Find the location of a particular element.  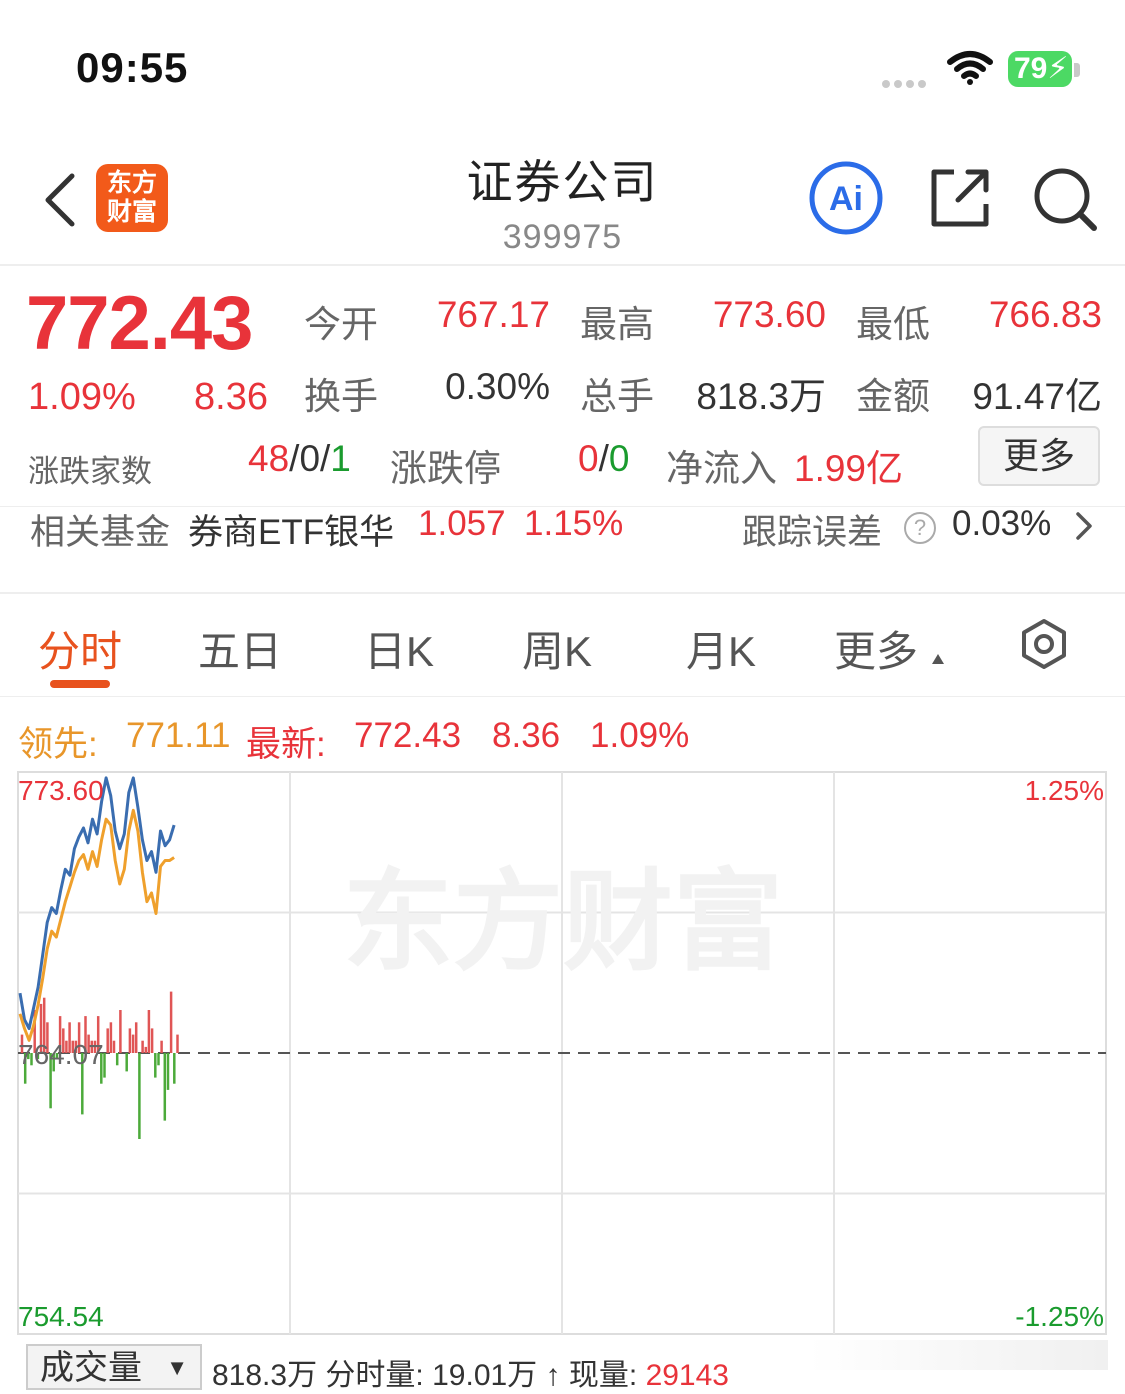

fund-label: 相关基金 is located at coordinates (100, 532).